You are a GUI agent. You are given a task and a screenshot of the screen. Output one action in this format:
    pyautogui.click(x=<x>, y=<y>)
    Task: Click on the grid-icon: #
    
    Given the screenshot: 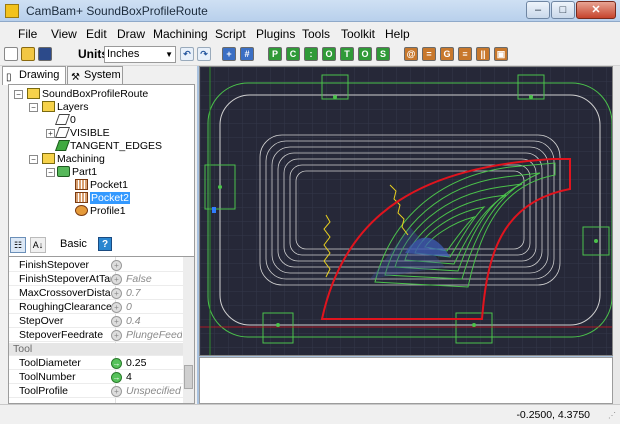 What is the action you would take?
    pyautogui.click(x=247, y=54)
    